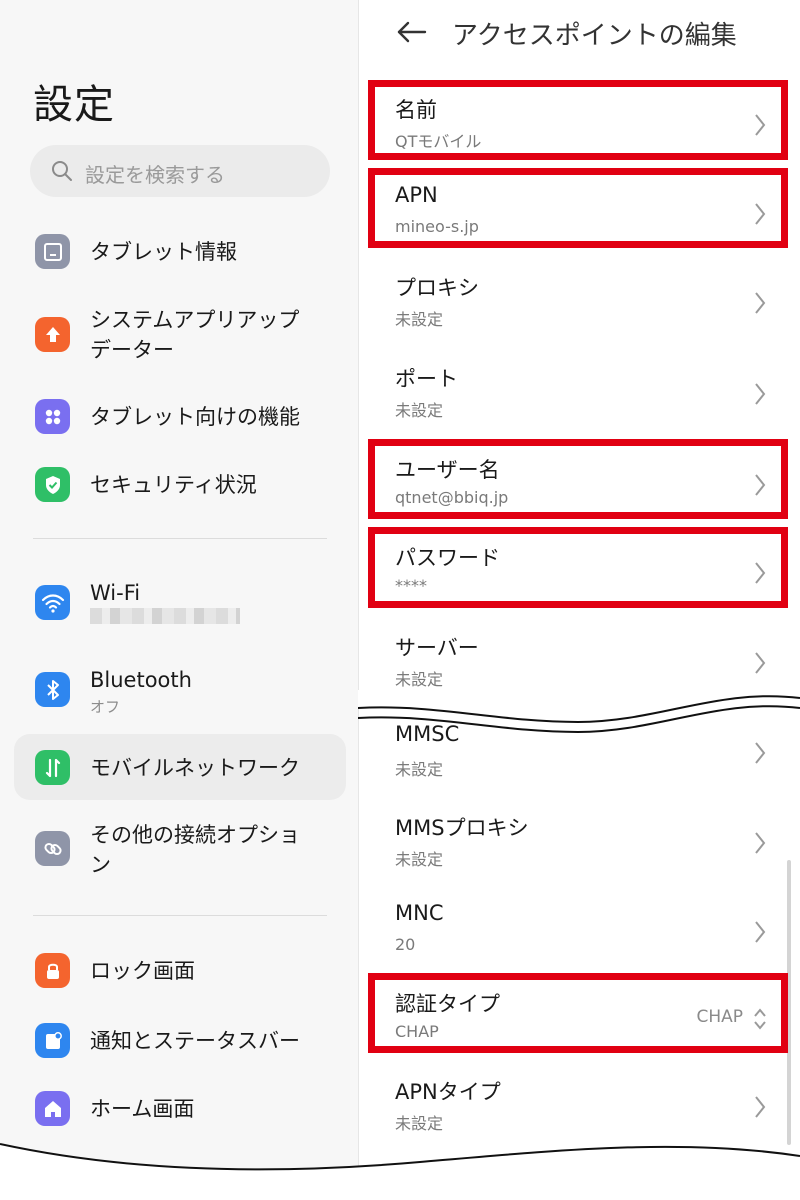  What do you see at coordinates (411, 585) in the screenshot?
I see `field-value: ****` at bounding box center [411, 585].